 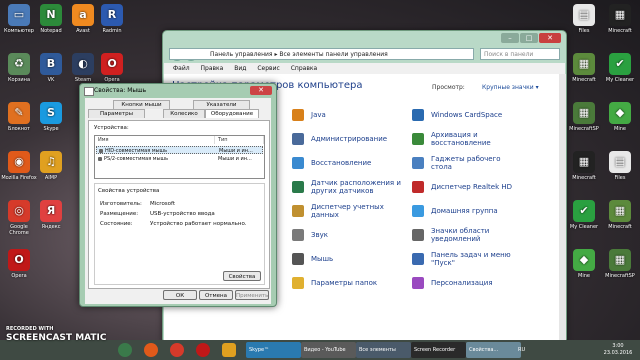 I want to click on properties-button: Свойства, so click(x=242, y=276).